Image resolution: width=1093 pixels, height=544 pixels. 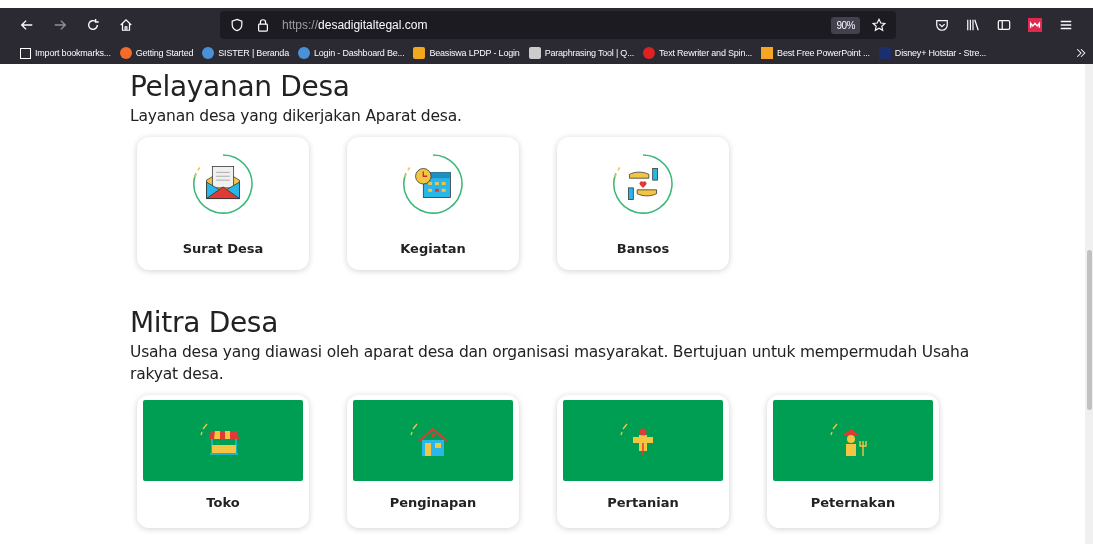 What do you see at coordinates (223, 461) in the screenshot?
I see `service-card: Toko` at bounding box center [223, 461].